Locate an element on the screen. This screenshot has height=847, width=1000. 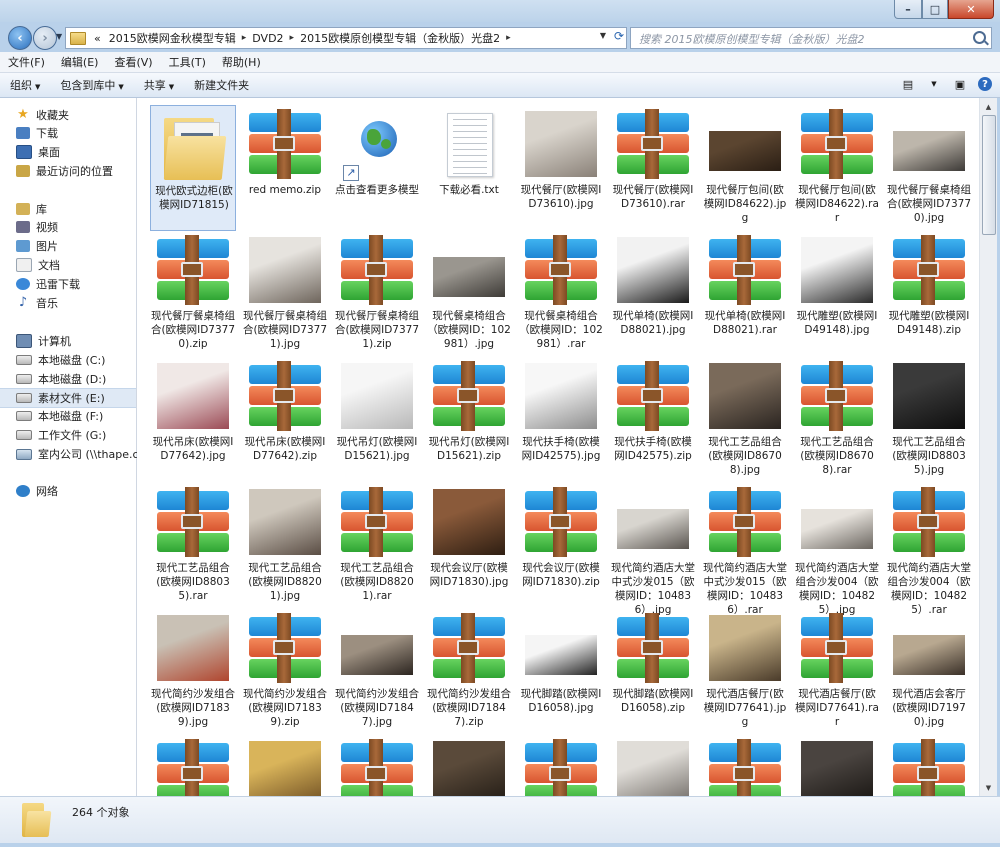
file-item: 现代餐厅餐桌椅组合(欧模网ID73770).zip is located at coordinates (193, 294).